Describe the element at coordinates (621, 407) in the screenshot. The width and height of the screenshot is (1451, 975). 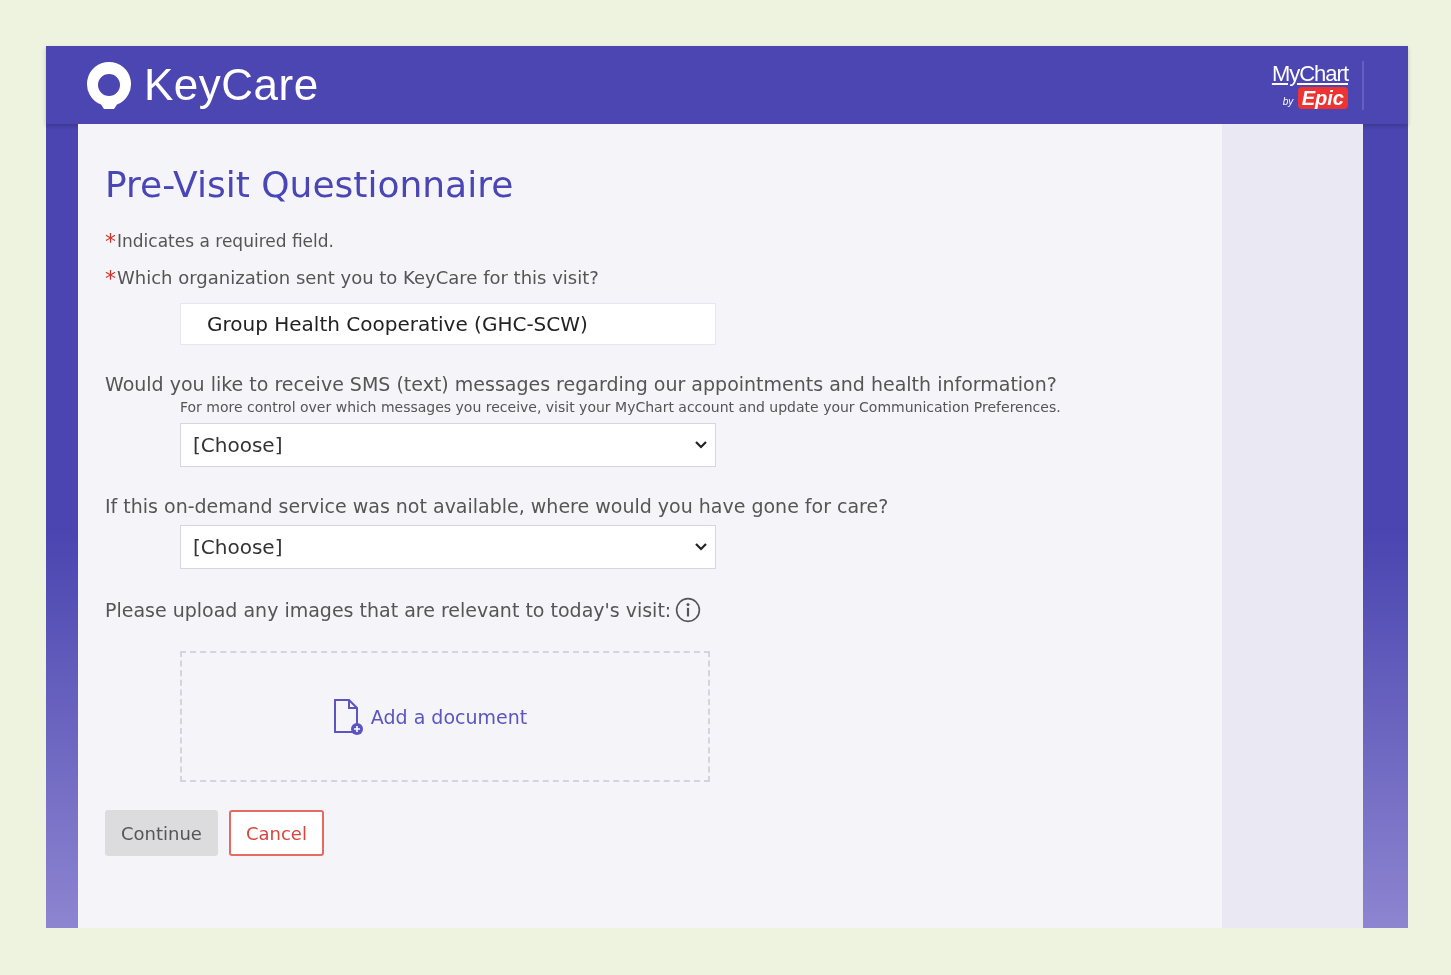
I see `question-hint: For more control over which messages you receive, visit your MyChart account and update your Communication Preferences.` at that location.